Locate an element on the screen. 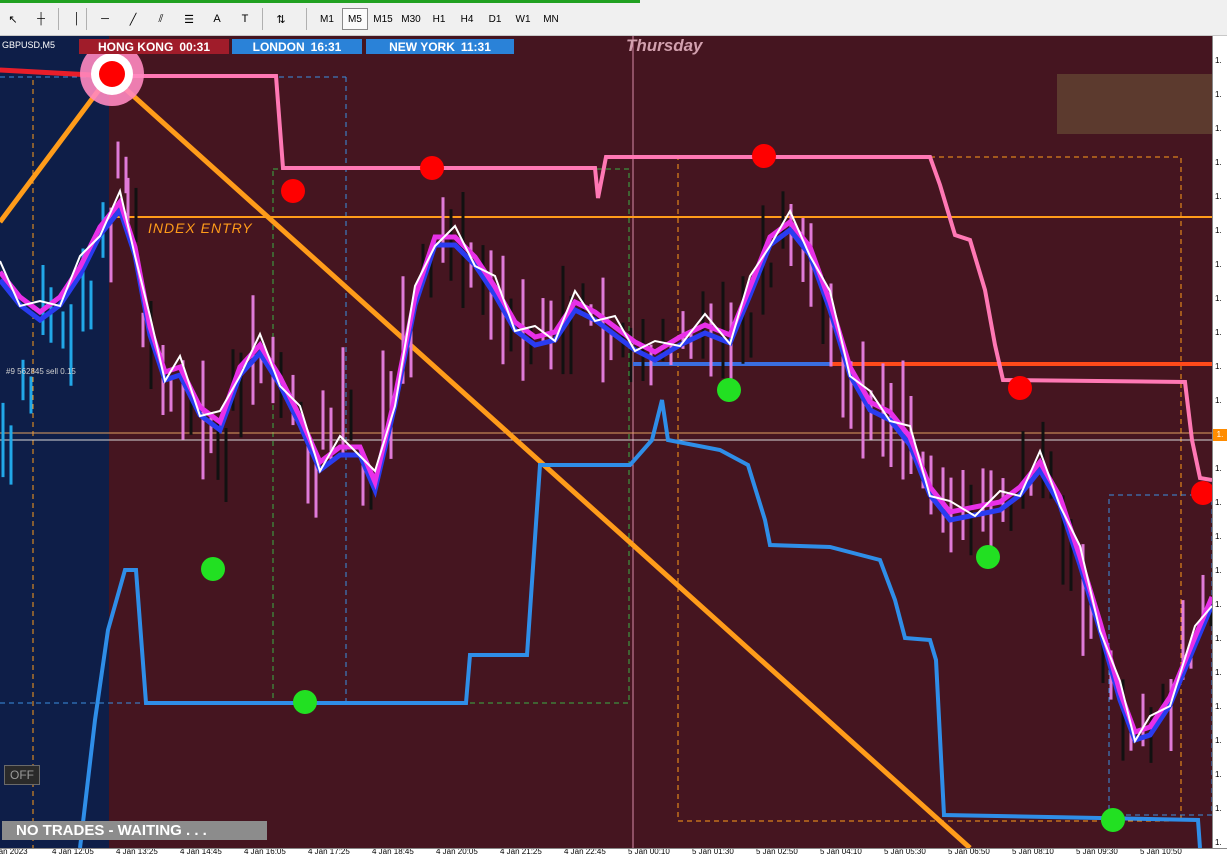  time-label: 4 Jan 22:45 is located at coordinates (585, 852).